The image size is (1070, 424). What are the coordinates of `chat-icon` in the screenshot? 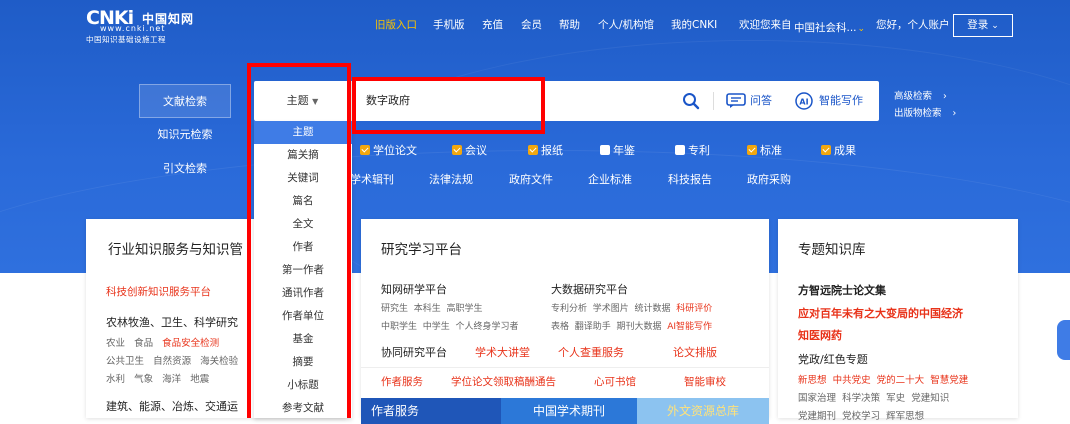 It's located at (736, 100).